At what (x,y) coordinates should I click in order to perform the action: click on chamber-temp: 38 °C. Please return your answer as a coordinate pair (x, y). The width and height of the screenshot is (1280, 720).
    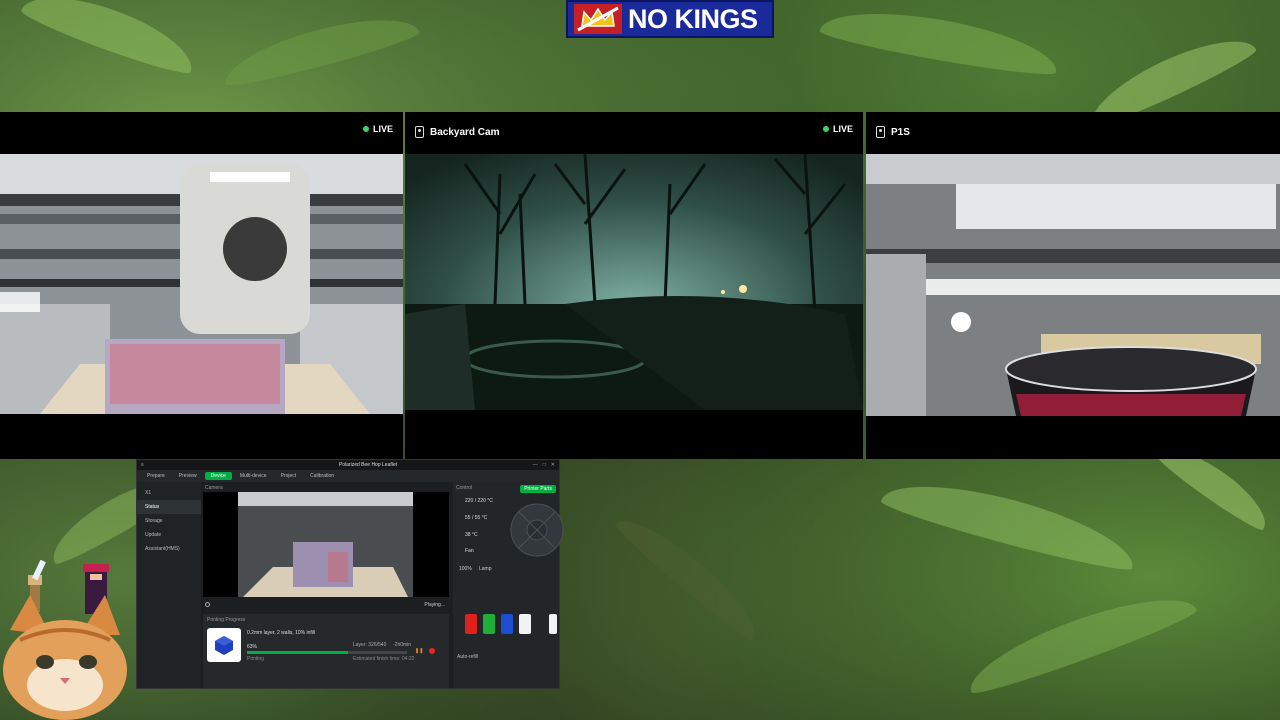
    Looking at the image, I should click on (471, 535).